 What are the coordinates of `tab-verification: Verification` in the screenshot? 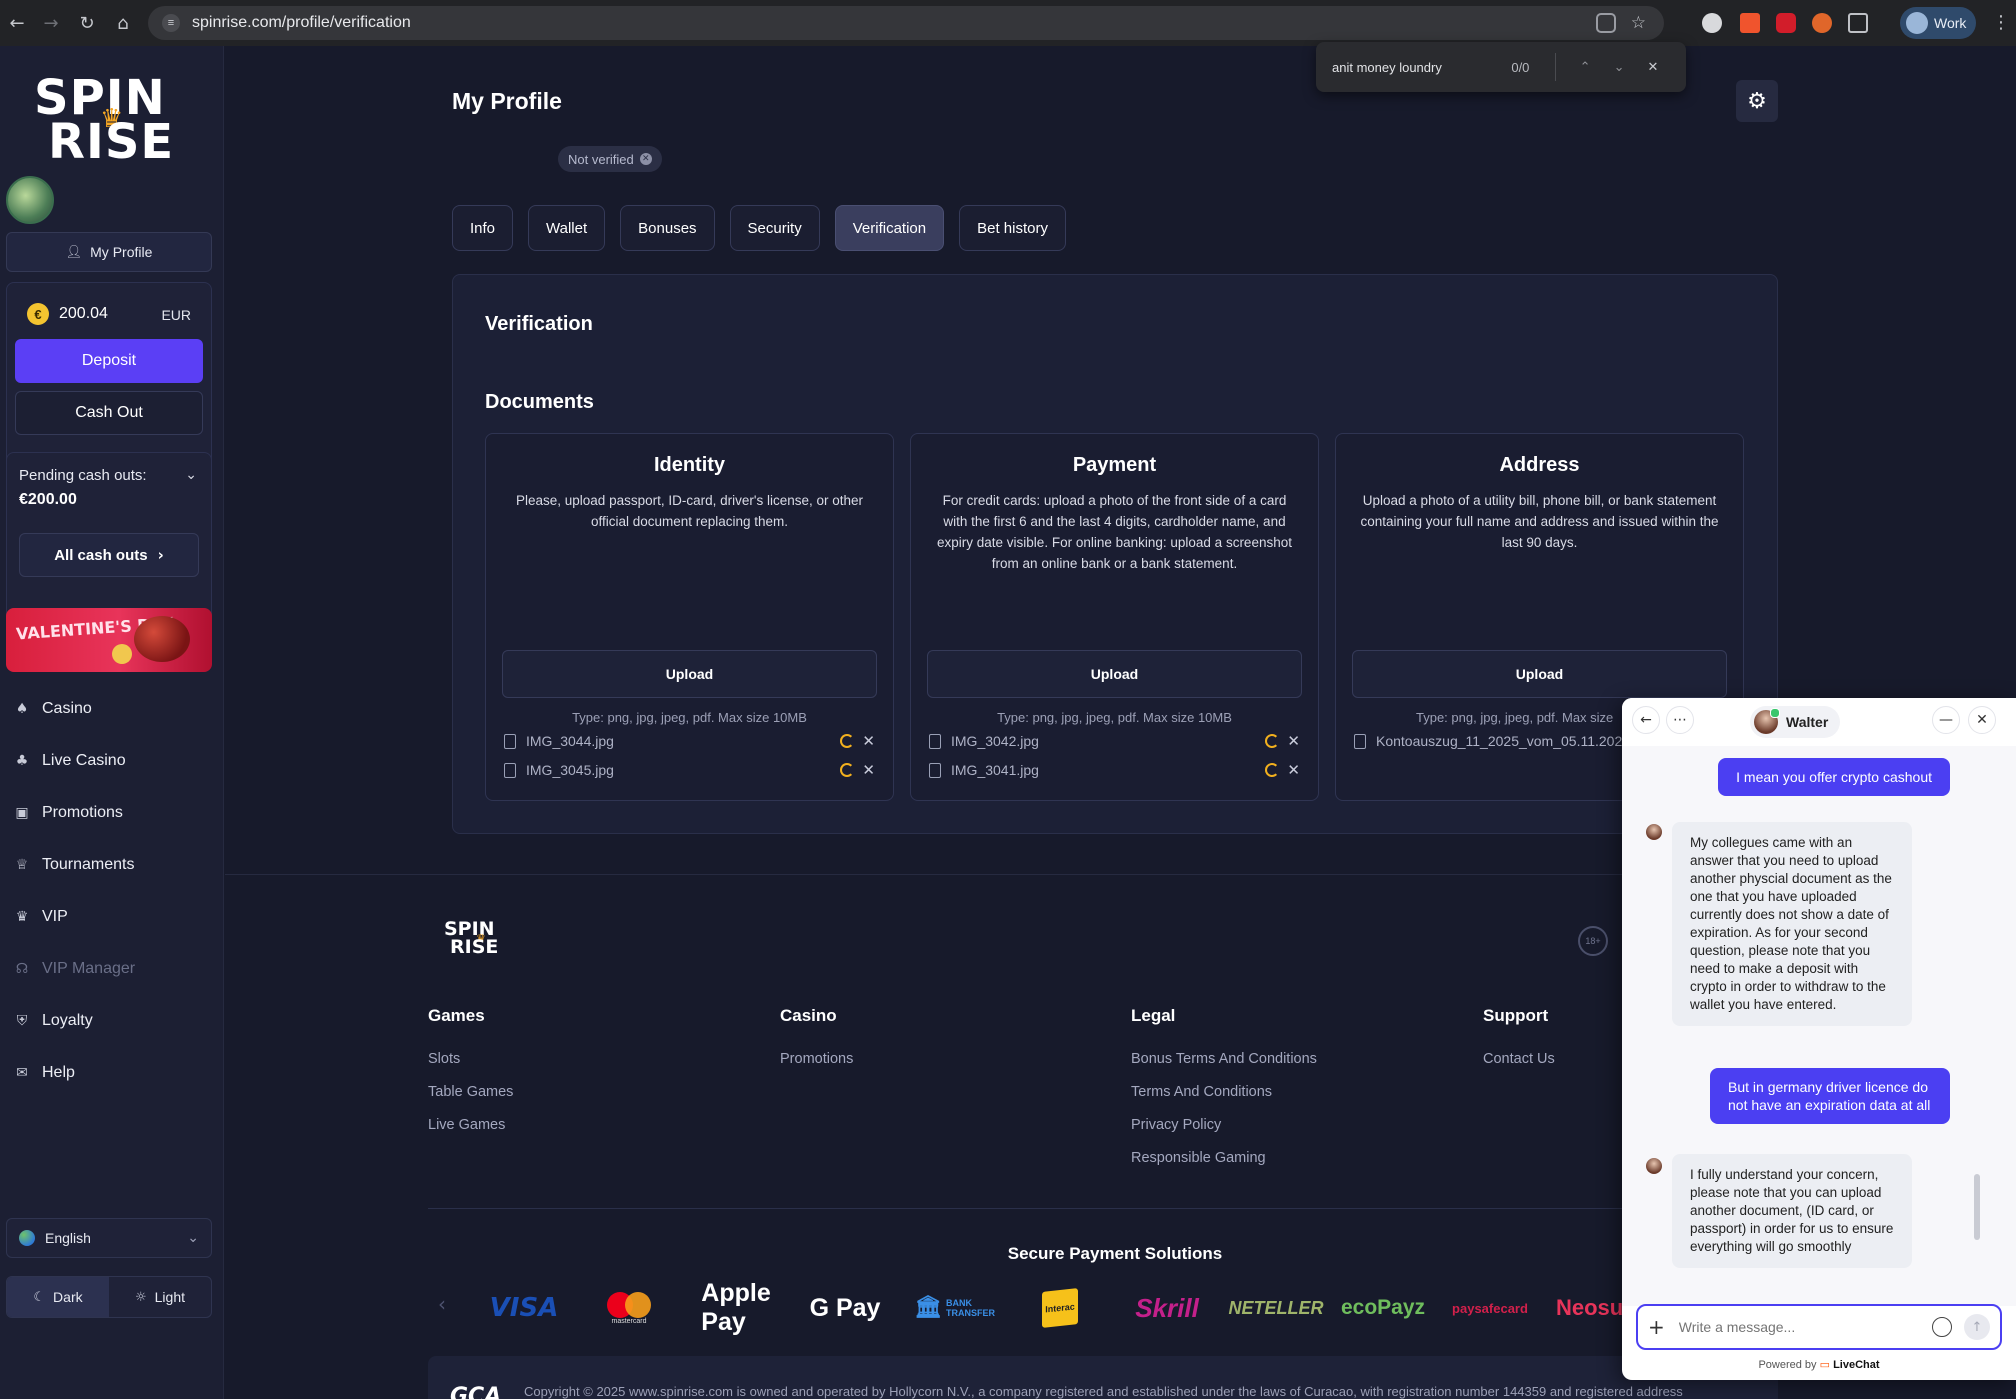 It's located at (889, 228).